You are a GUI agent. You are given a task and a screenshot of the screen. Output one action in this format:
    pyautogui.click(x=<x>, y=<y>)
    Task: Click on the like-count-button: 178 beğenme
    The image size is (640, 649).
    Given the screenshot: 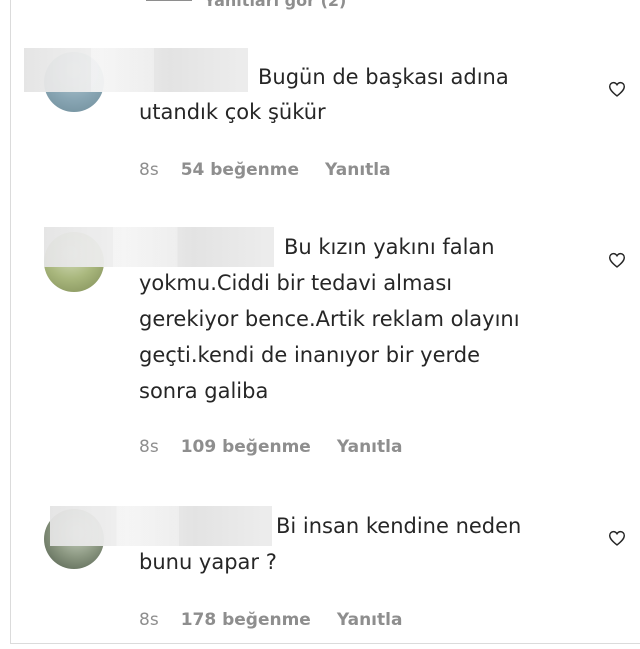 What is the action you would take?
    pyautogui.click(x=246, y=620)
    